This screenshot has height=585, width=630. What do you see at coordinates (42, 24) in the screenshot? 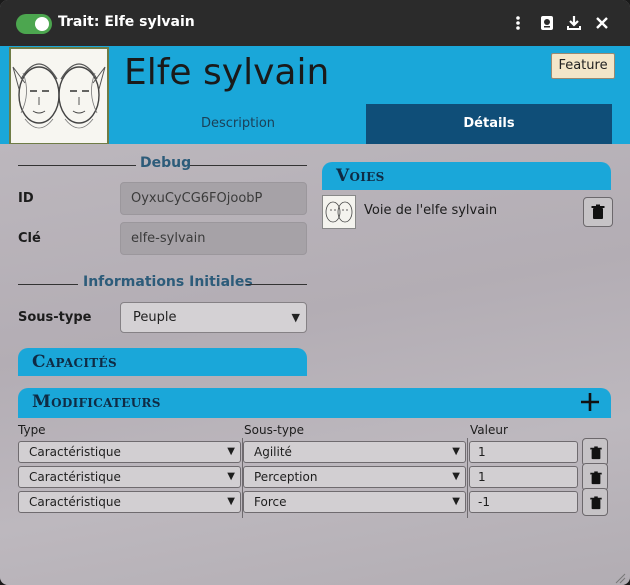
I see `toggle-knob` at bounding box center [42, 24].